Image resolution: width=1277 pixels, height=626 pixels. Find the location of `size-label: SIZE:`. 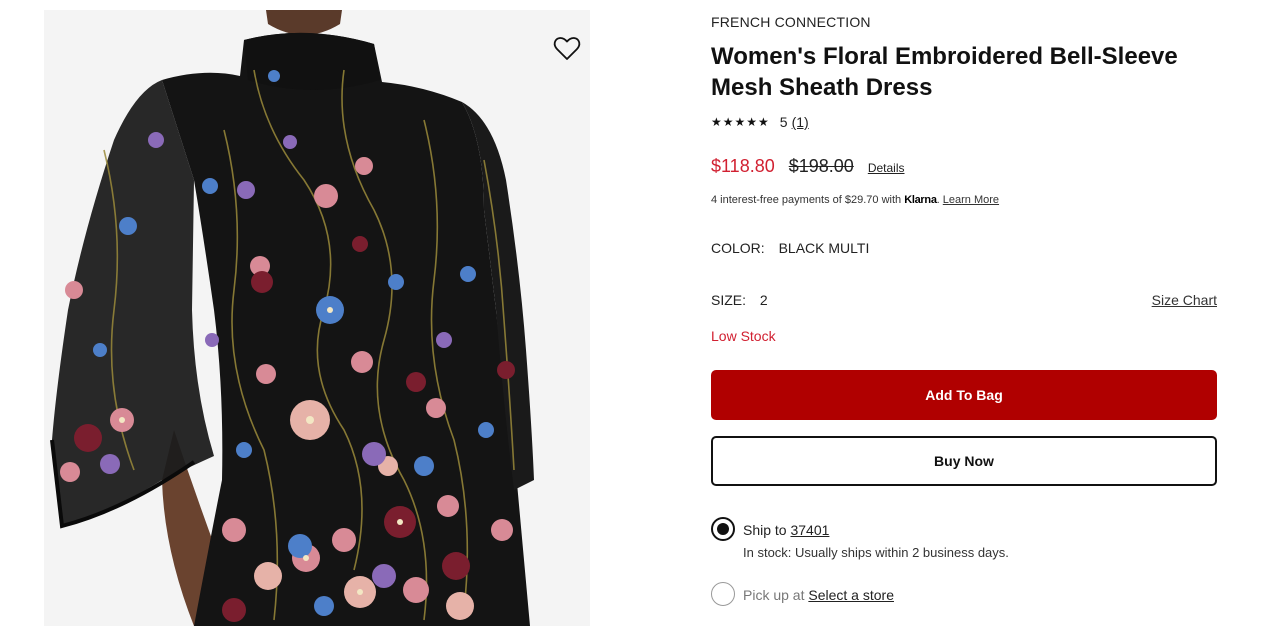

size-label: SIZE: is located at coordinates (729, 300).